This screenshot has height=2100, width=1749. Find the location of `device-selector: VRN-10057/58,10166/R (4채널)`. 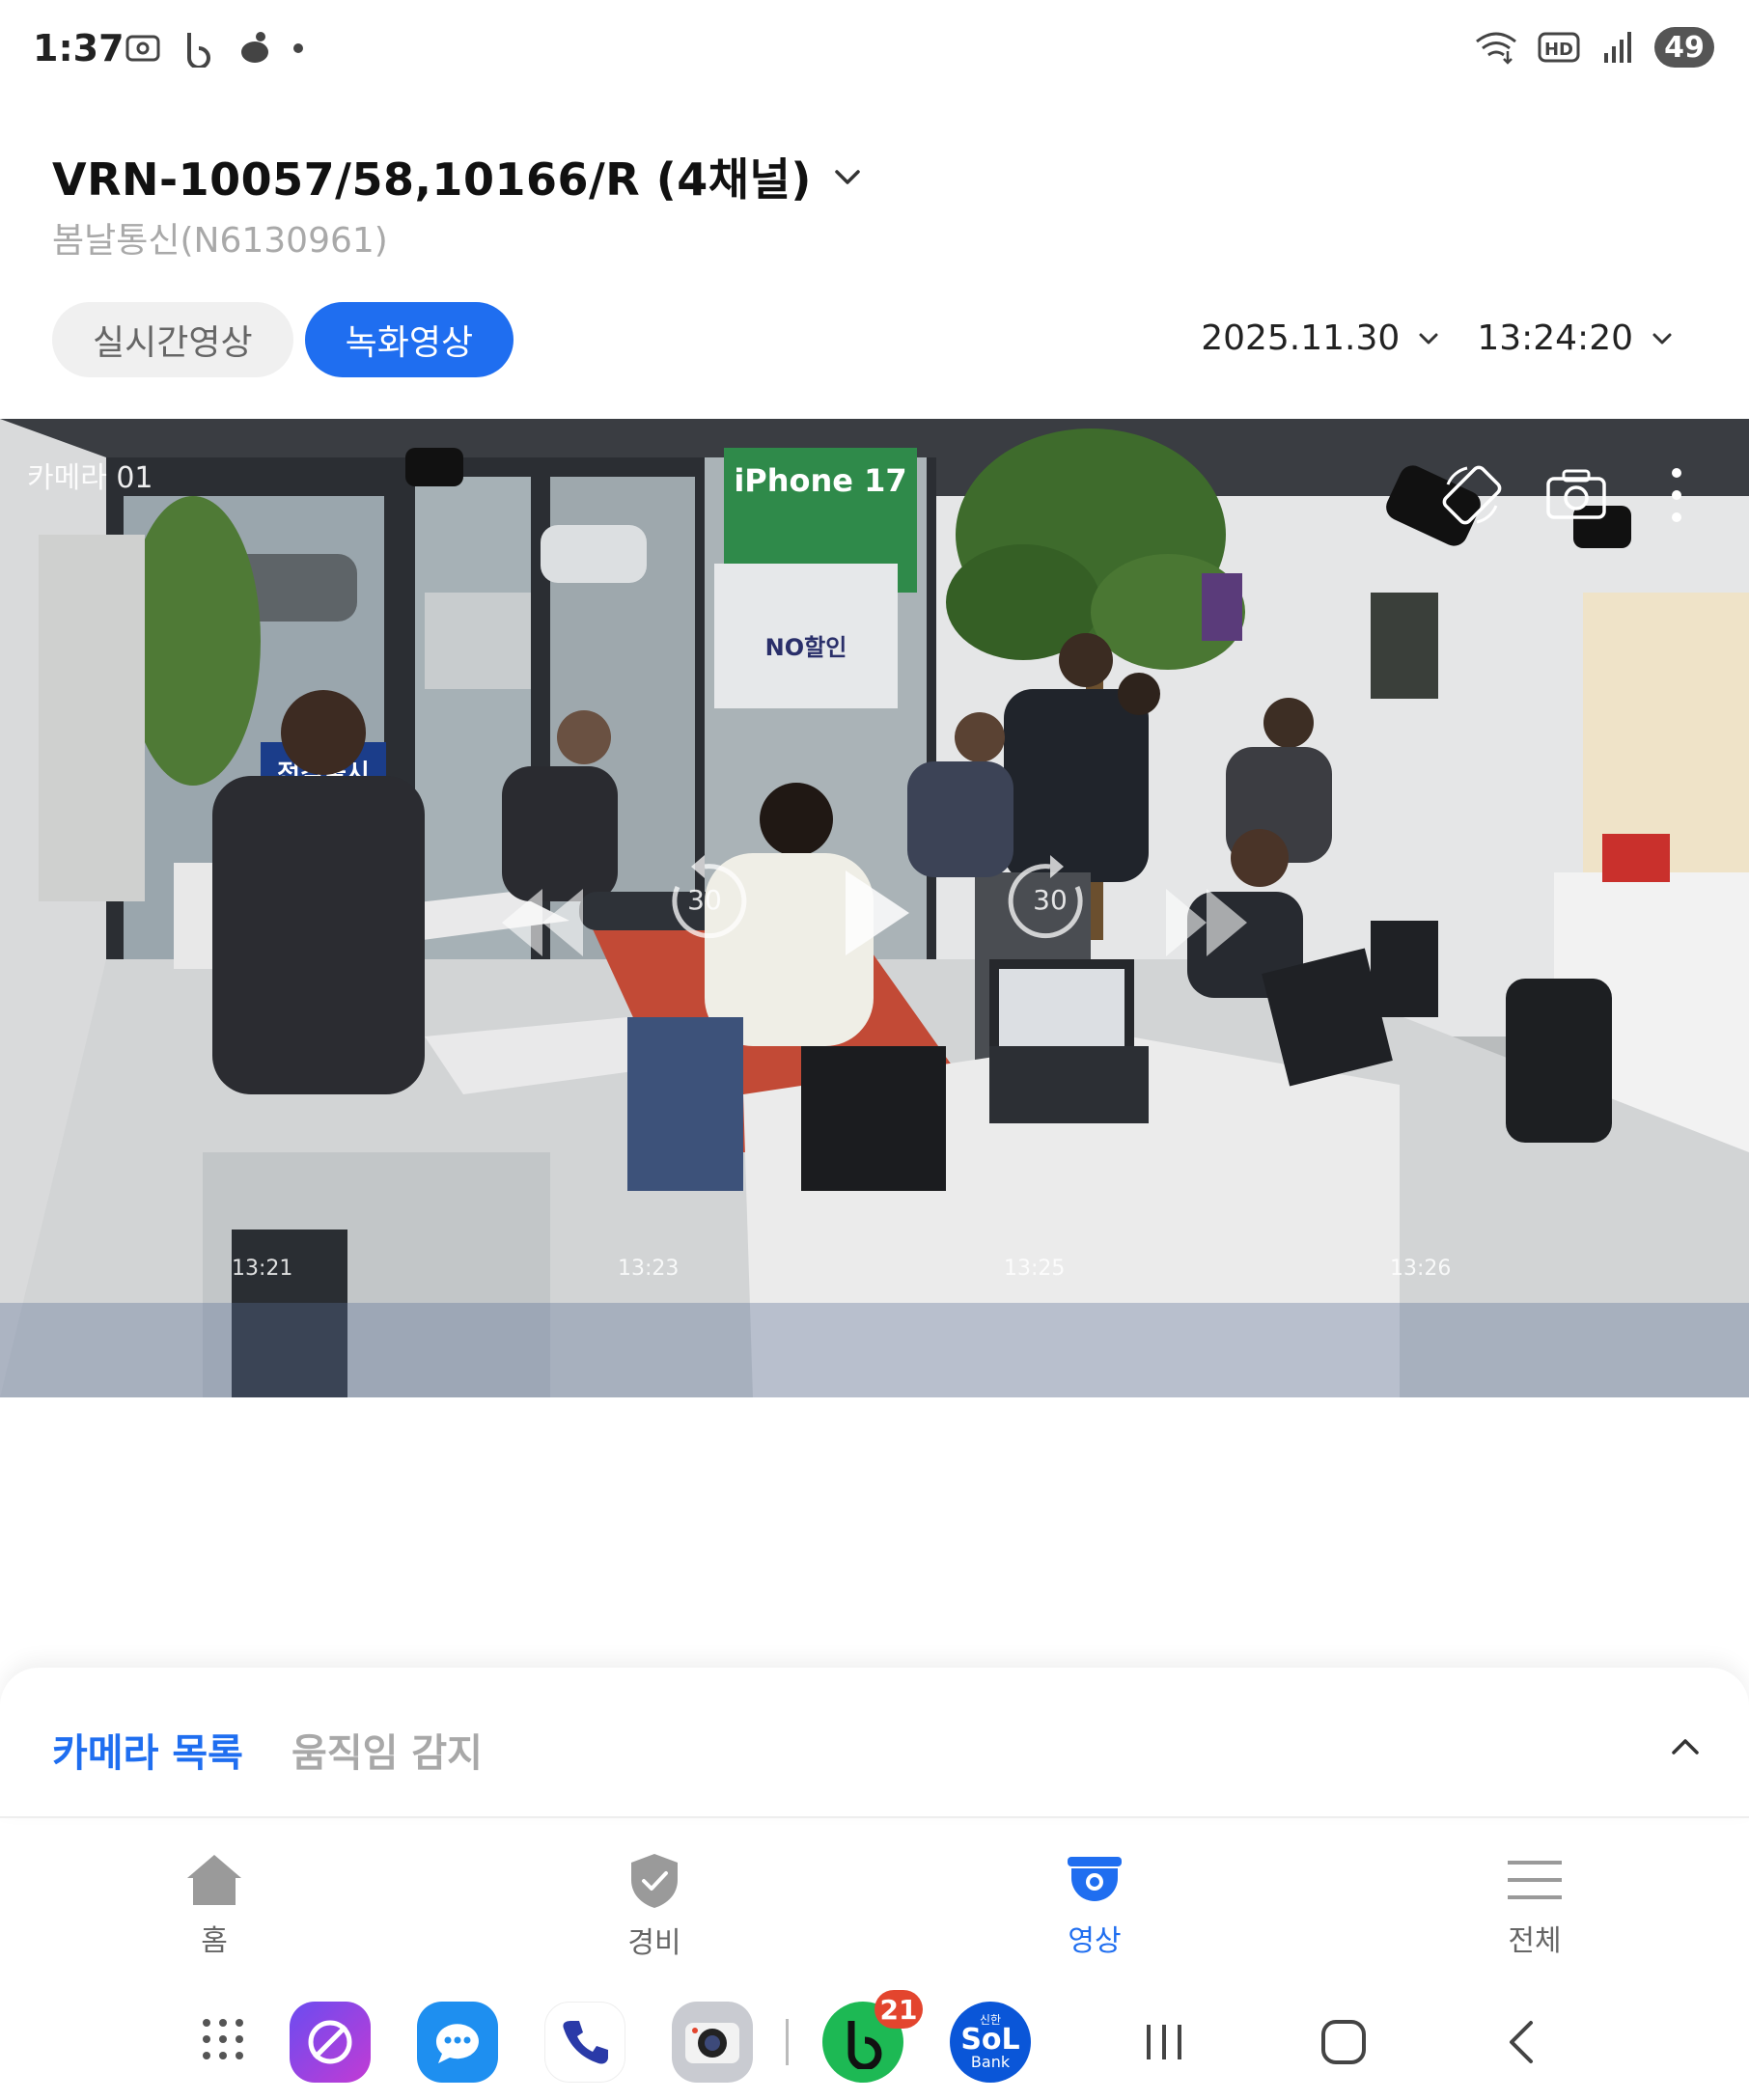

device-selector: VRN-10057/58,10166/R (4채널) is located at coordinates (458, 176).